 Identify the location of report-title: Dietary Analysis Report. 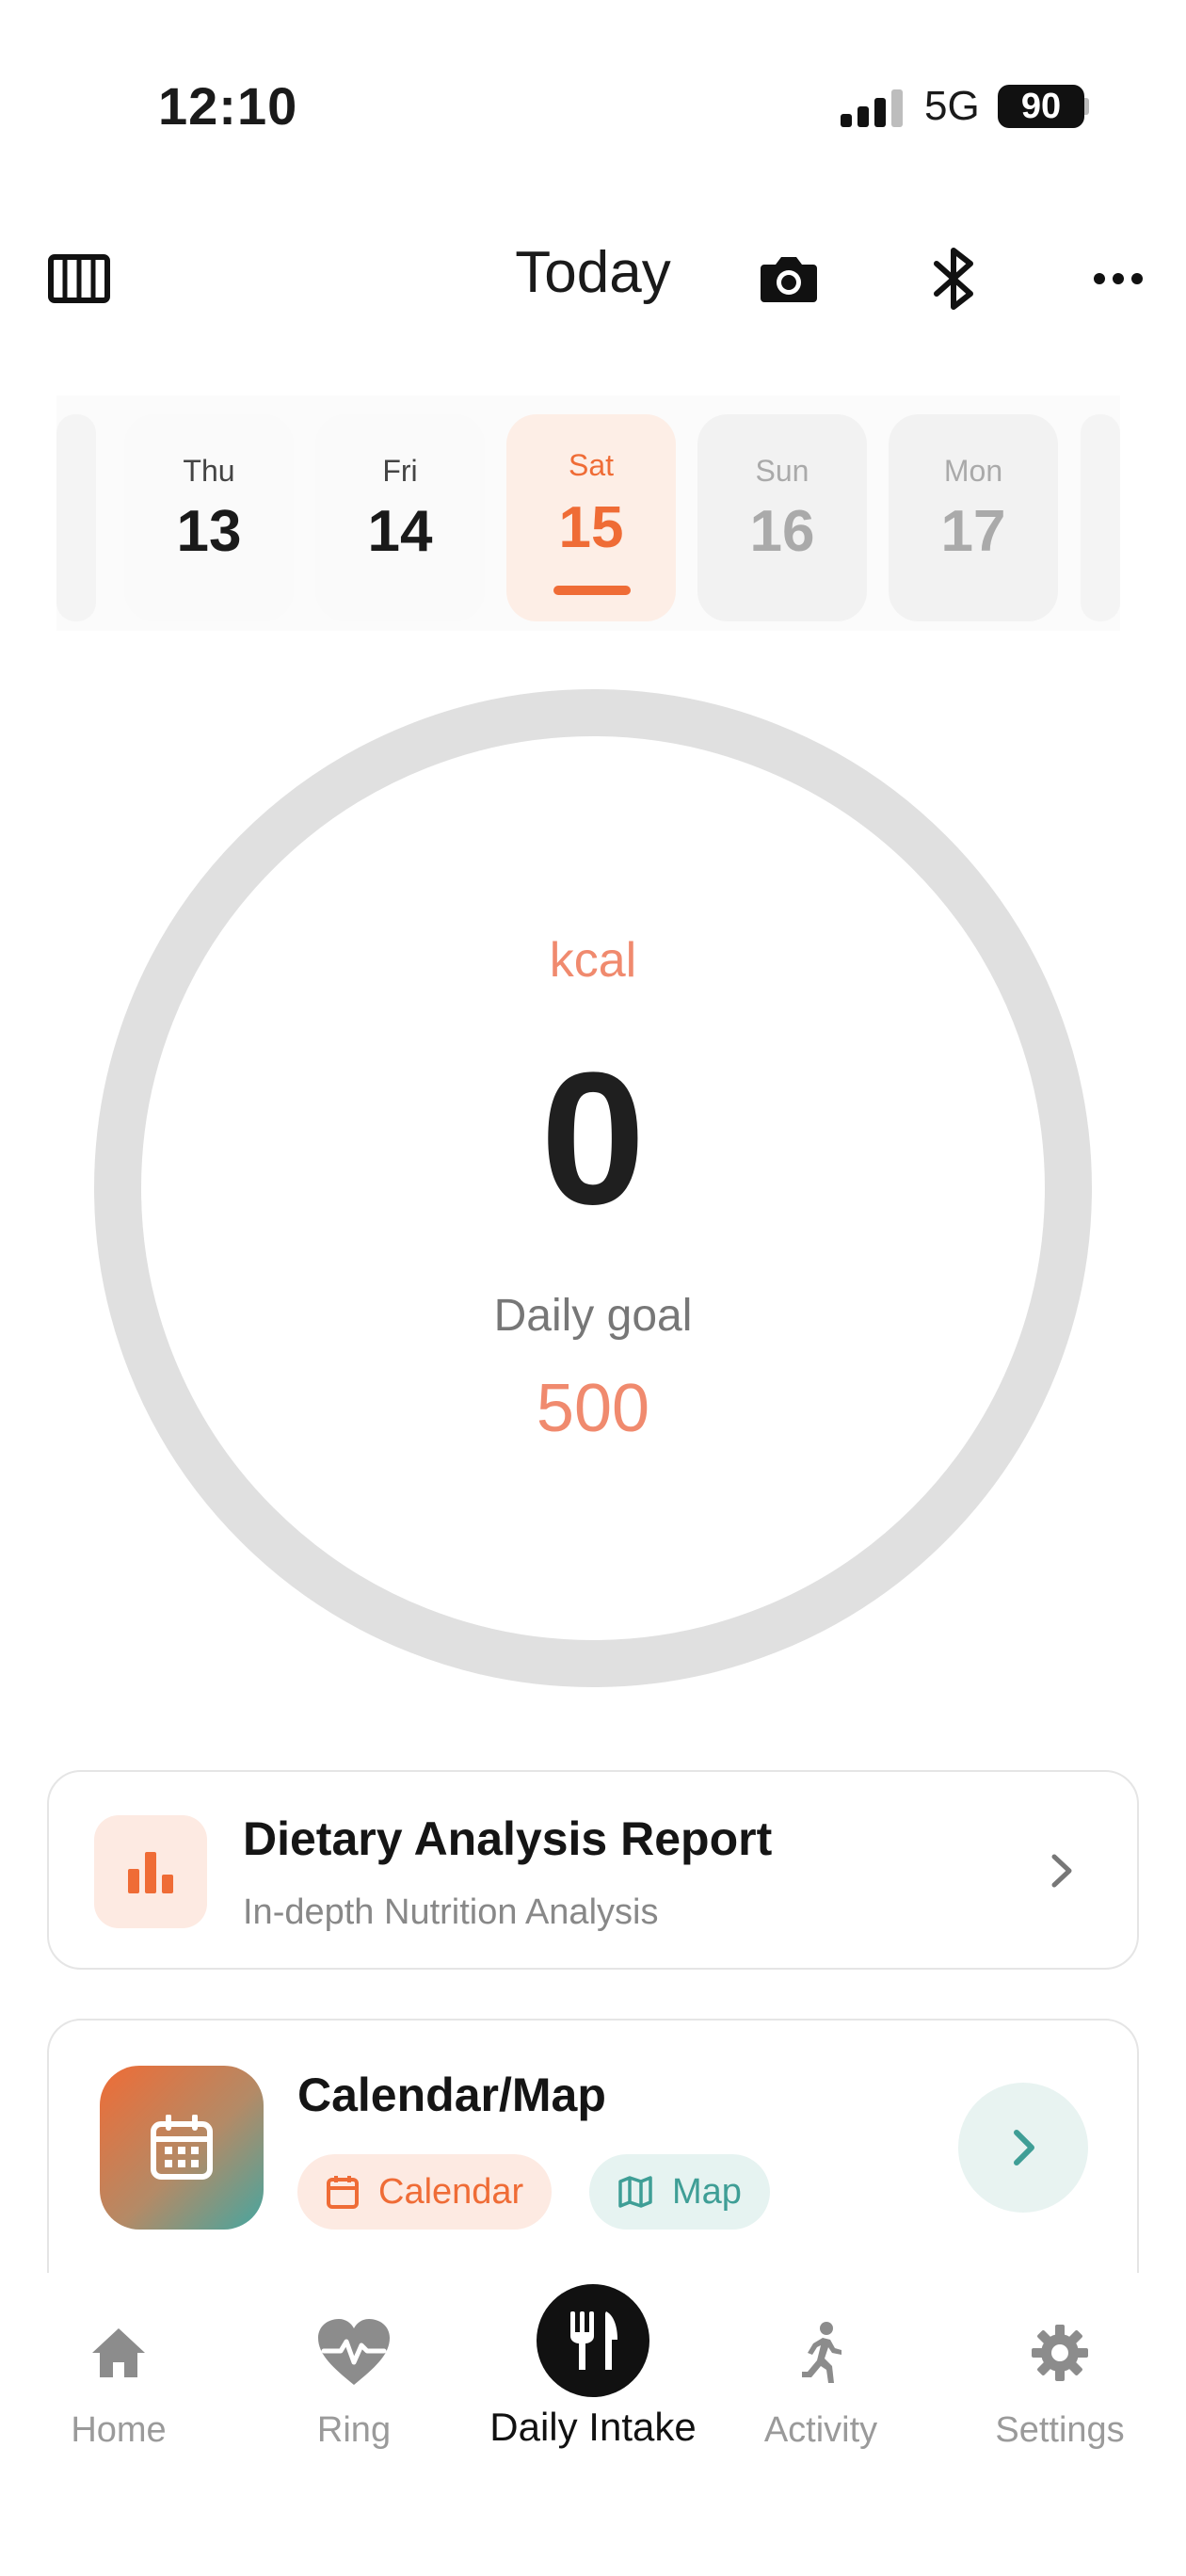
(508, 1838).